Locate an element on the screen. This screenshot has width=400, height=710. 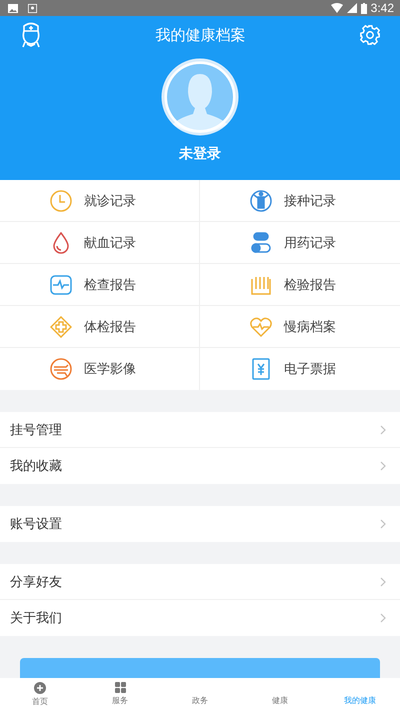
record-item: 体检报告 is located at coordinates (100, 327).